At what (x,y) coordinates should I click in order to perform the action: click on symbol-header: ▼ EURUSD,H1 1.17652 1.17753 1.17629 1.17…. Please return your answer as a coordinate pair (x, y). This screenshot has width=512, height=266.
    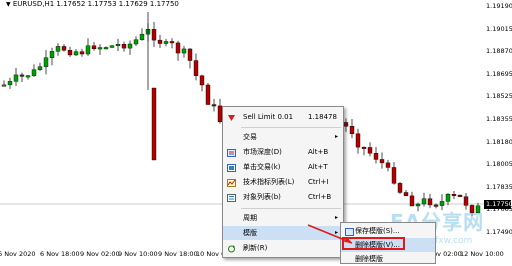
    Looking at the image, I should click on (92, 4).